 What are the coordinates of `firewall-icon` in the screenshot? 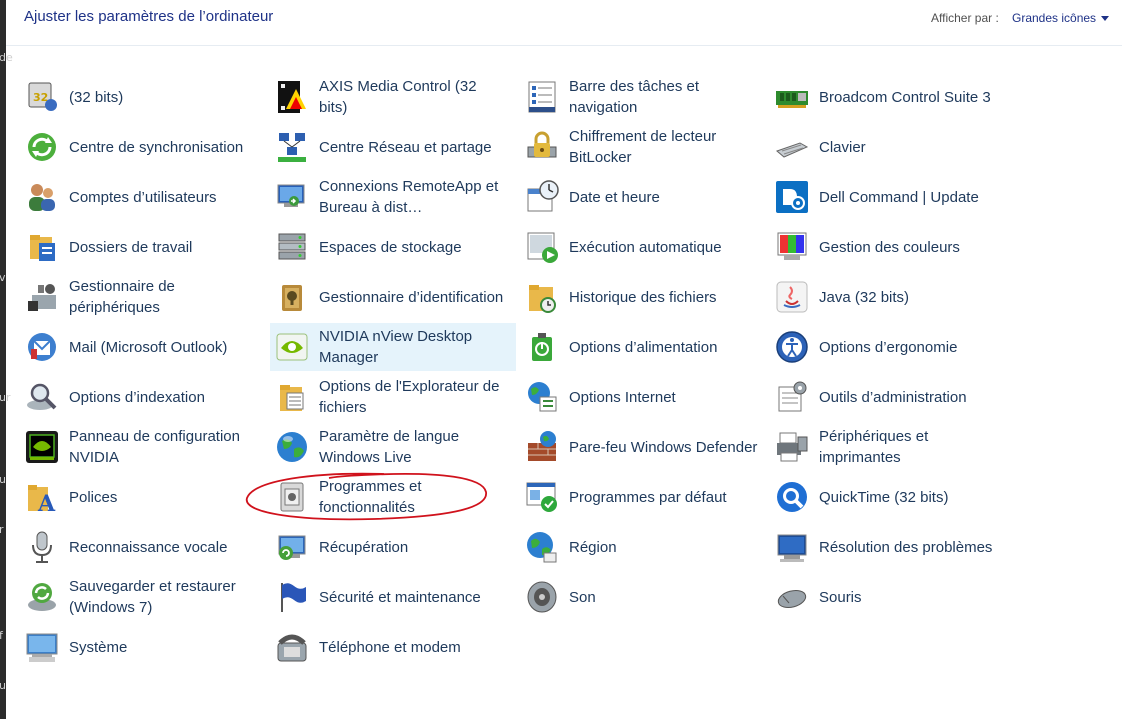 It's located at (542, 447).